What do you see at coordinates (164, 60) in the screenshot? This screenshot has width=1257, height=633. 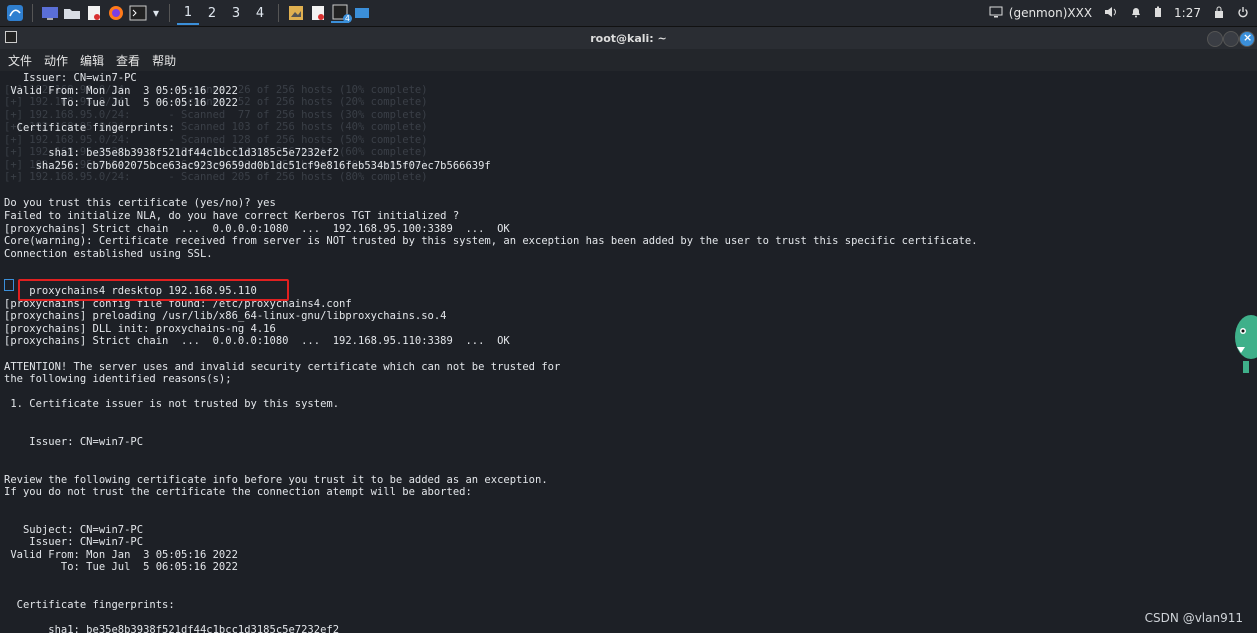 I see `menu-help: 帮助` at bounding box center [164, 60].